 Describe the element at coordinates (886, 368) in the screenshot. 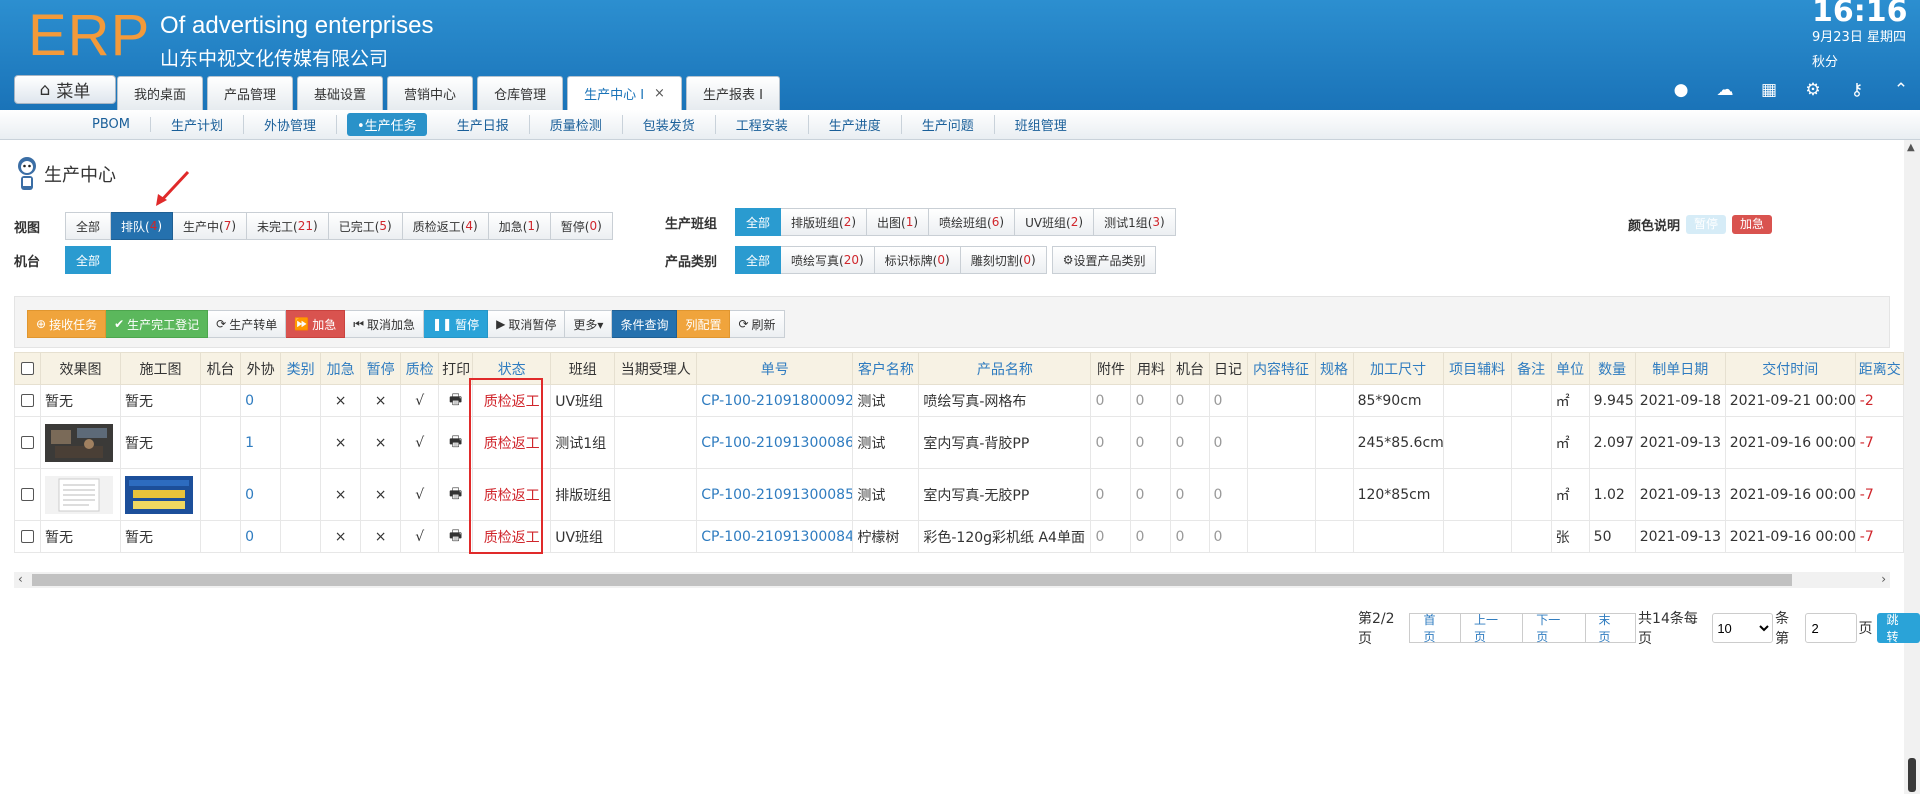

I see `col-header: 客户名称` at that location.